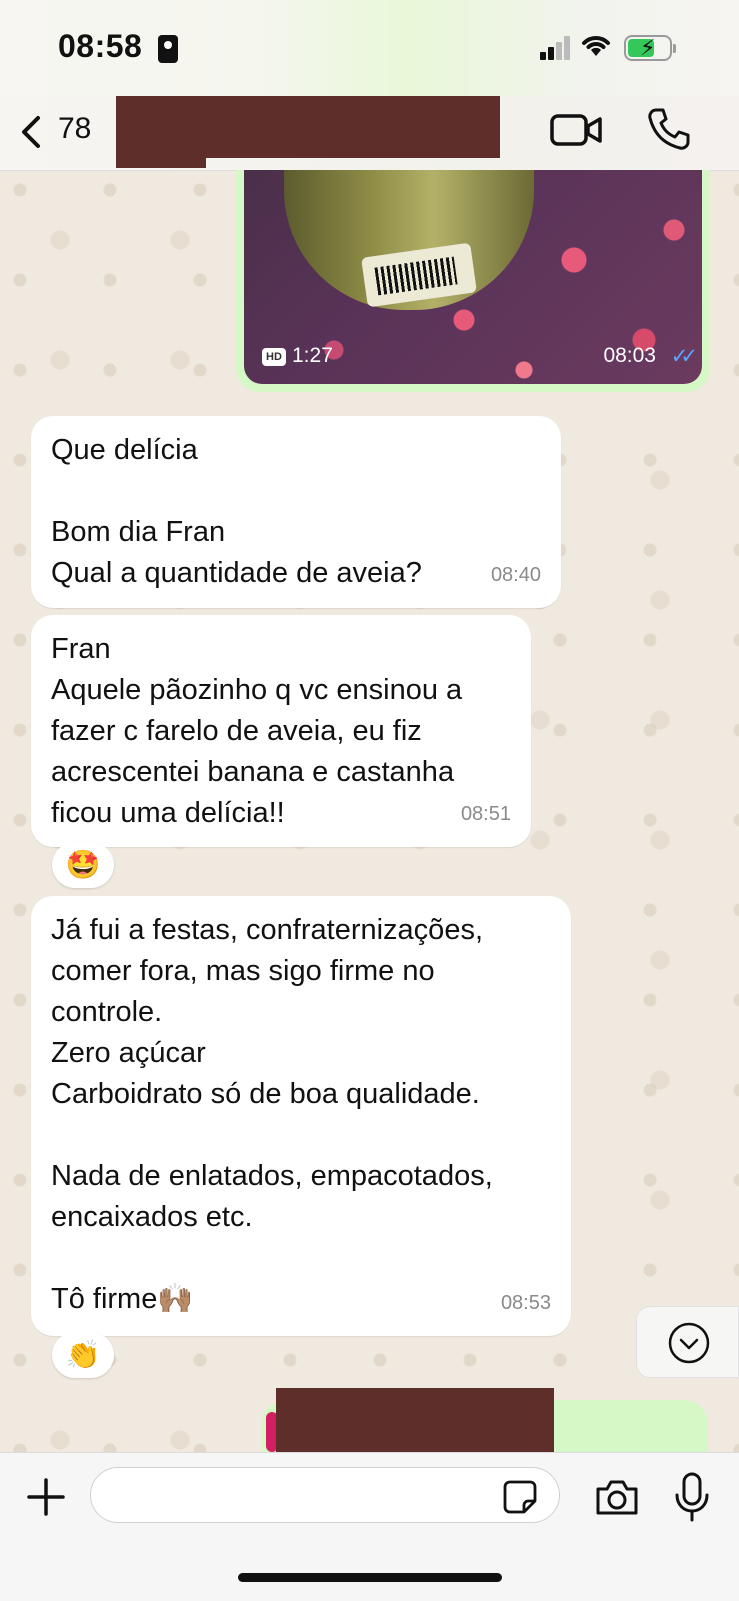  I want to click on phone-call-icon, so click(669, 129).